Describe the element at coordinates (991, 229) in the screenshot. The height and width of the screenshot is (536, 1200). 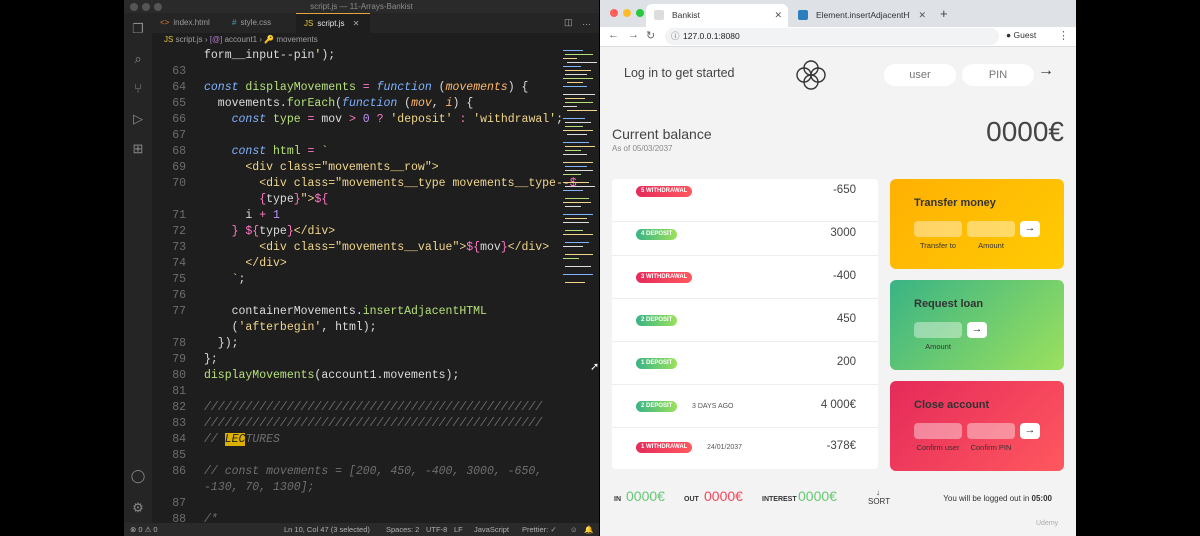
I see `transfer-amount-input` at that location.